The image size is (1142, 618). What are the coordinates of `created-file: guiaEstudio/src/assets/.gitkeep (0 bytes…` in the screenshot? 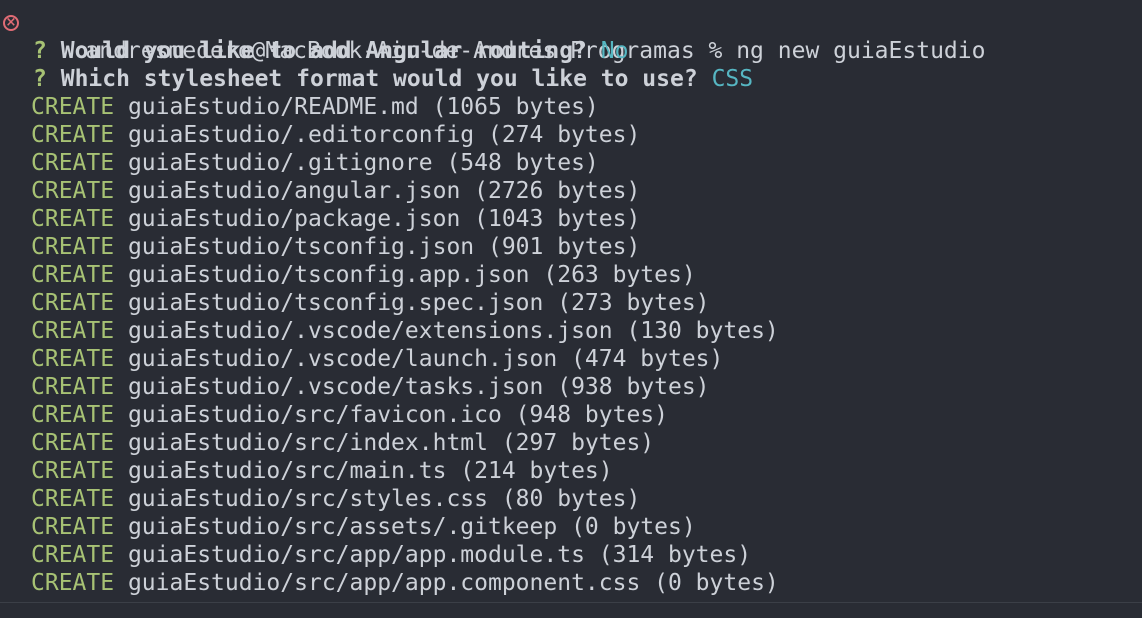 It's located at (411, 527).